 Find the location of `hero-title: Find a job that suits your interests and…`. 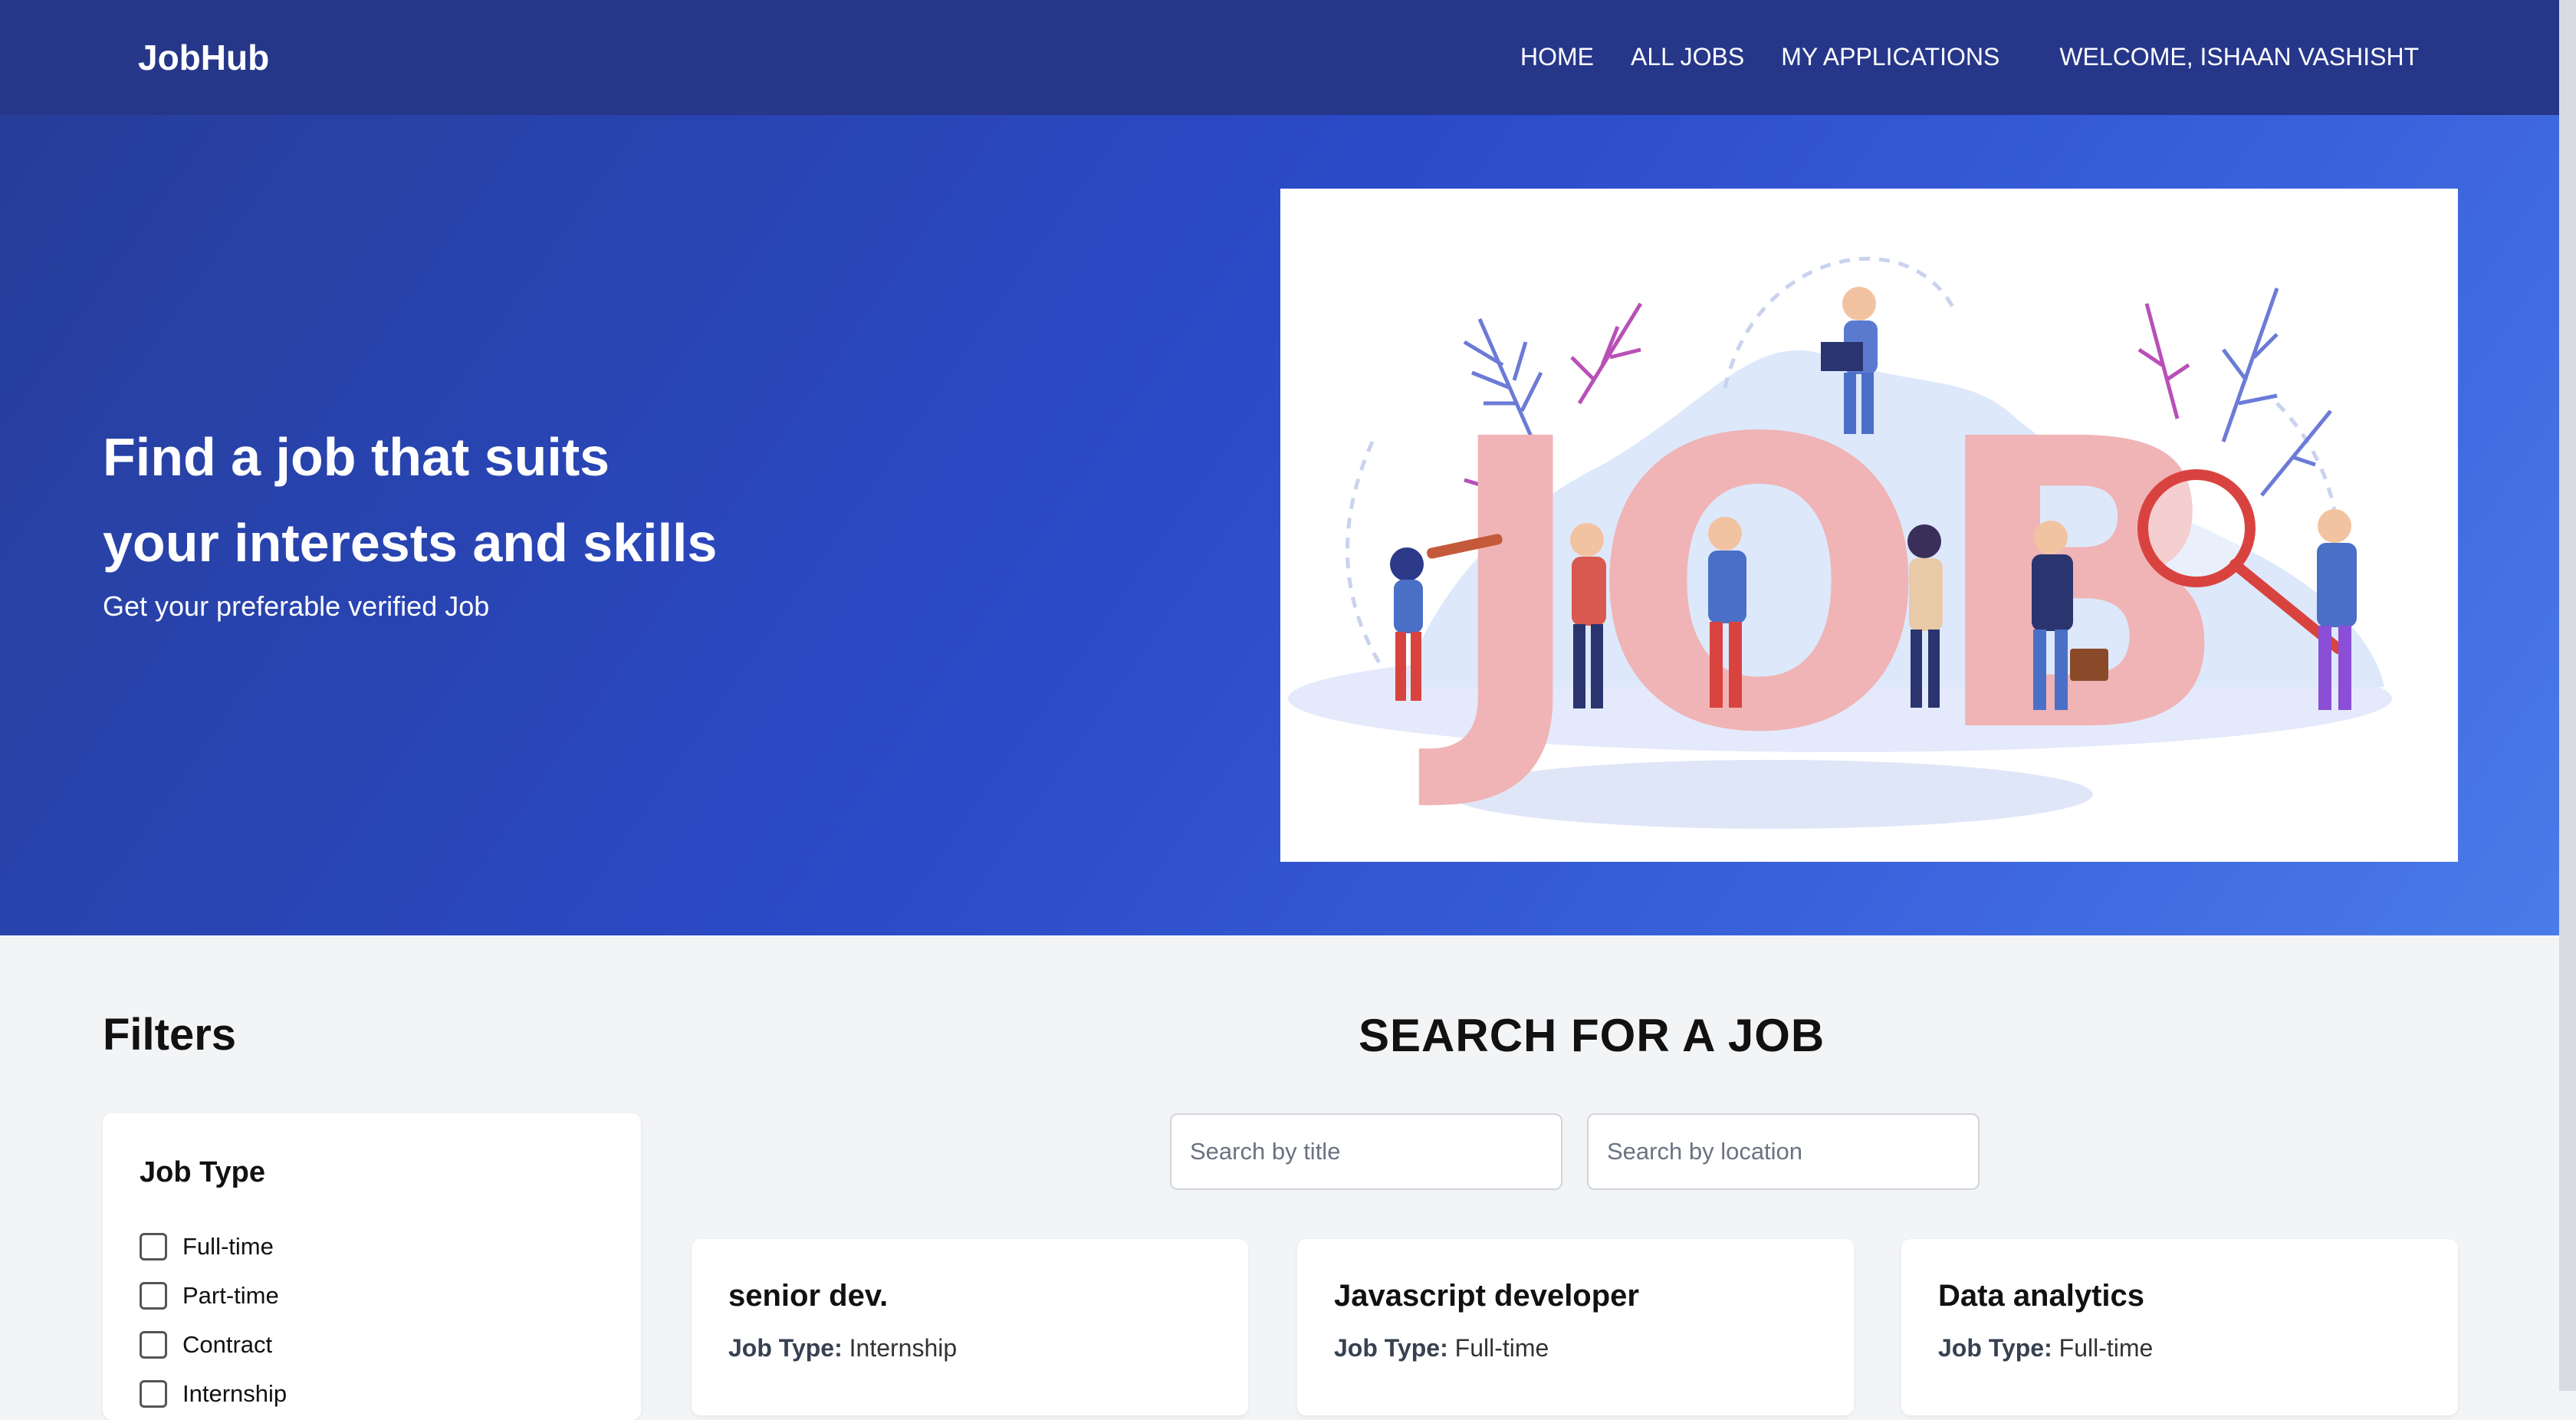

hero-title: Find a job that suits your interests and… is located at coordinates (448, 500).